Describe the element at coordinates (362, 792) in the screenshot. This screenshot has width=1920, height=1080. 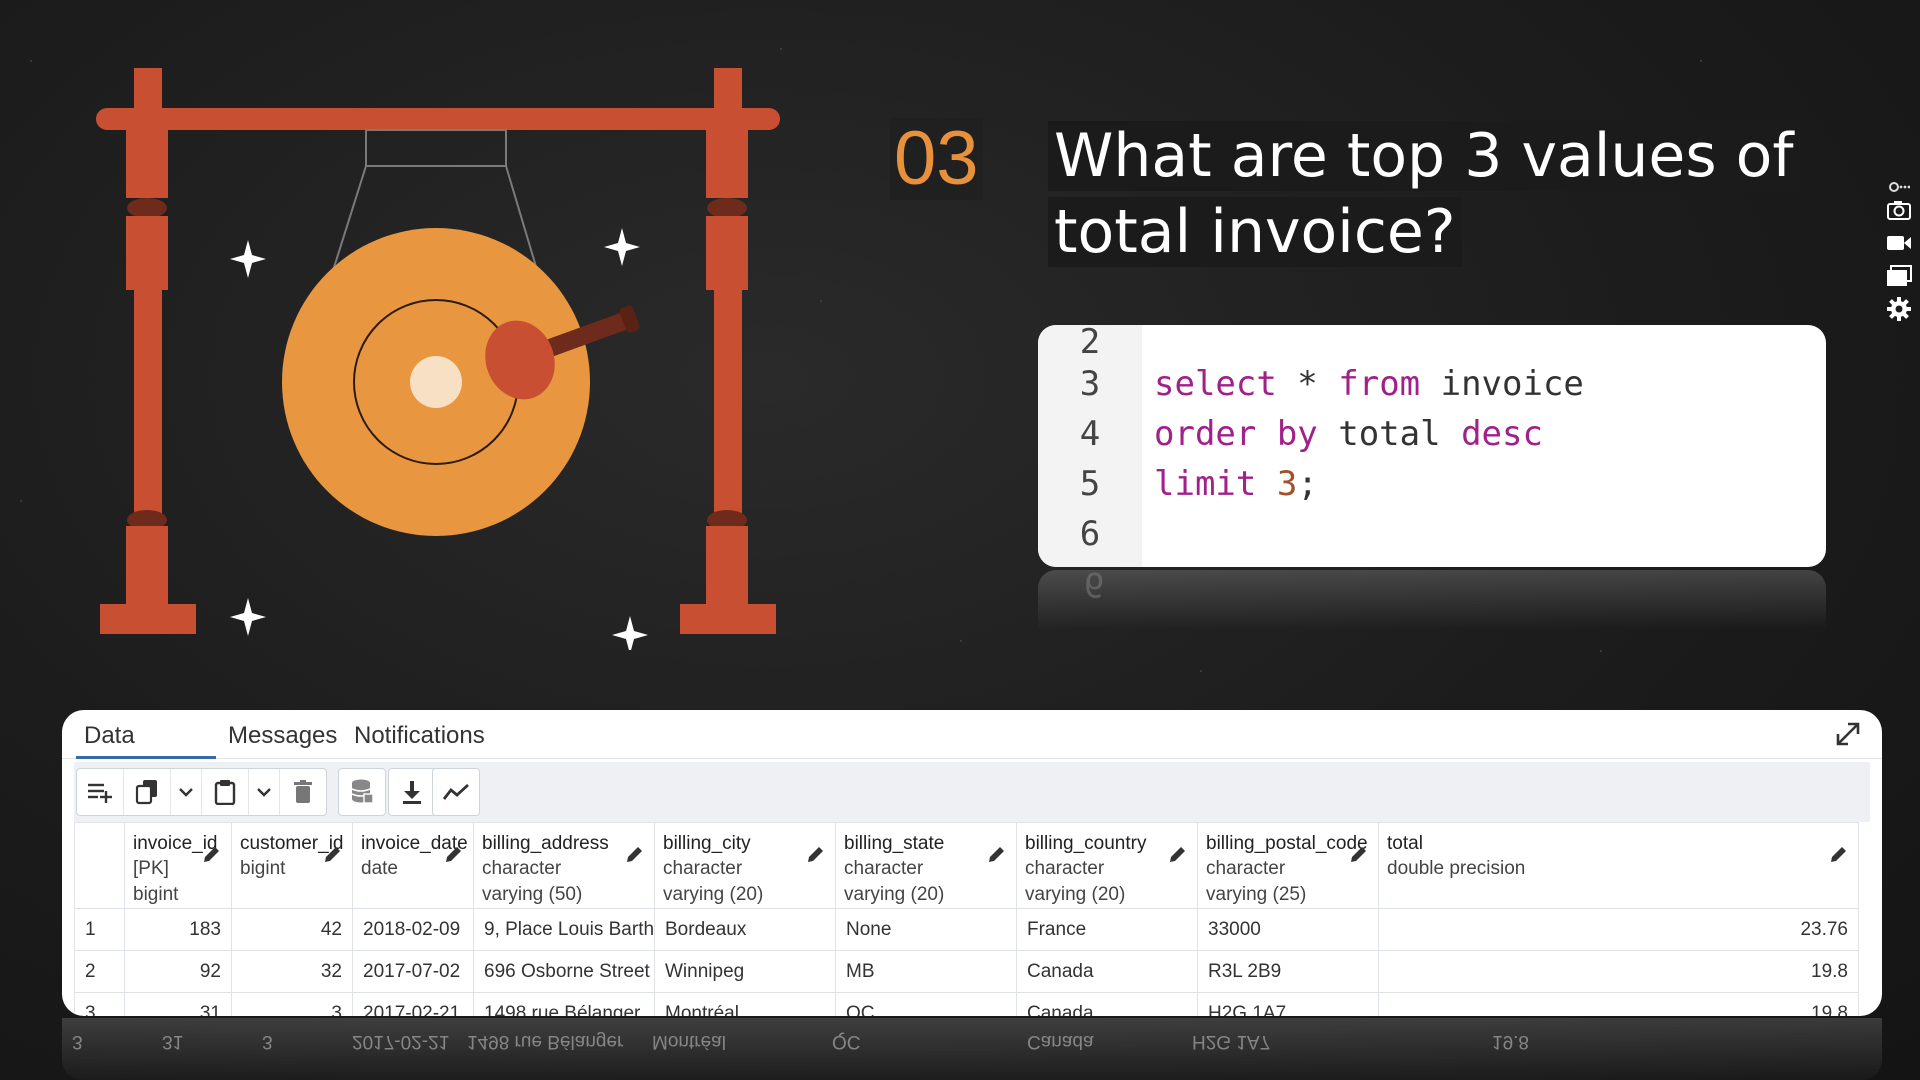
I see `save-data-icon` at that location.